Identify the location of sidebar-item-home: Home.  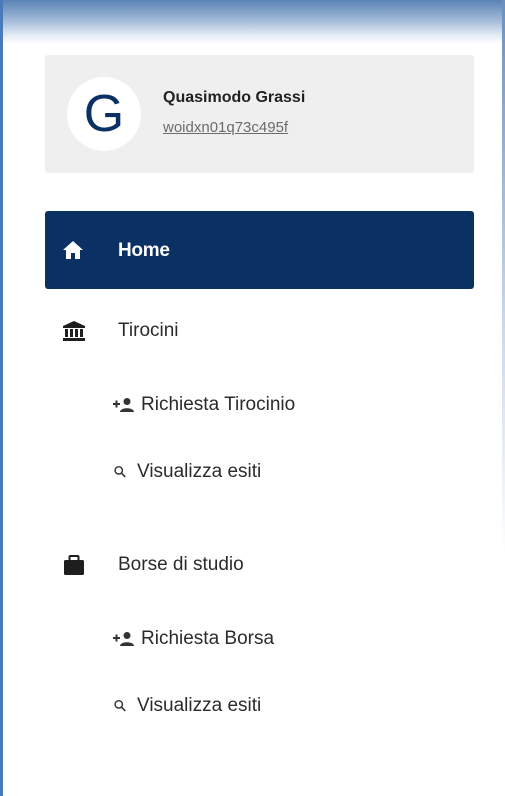
(259, 250).